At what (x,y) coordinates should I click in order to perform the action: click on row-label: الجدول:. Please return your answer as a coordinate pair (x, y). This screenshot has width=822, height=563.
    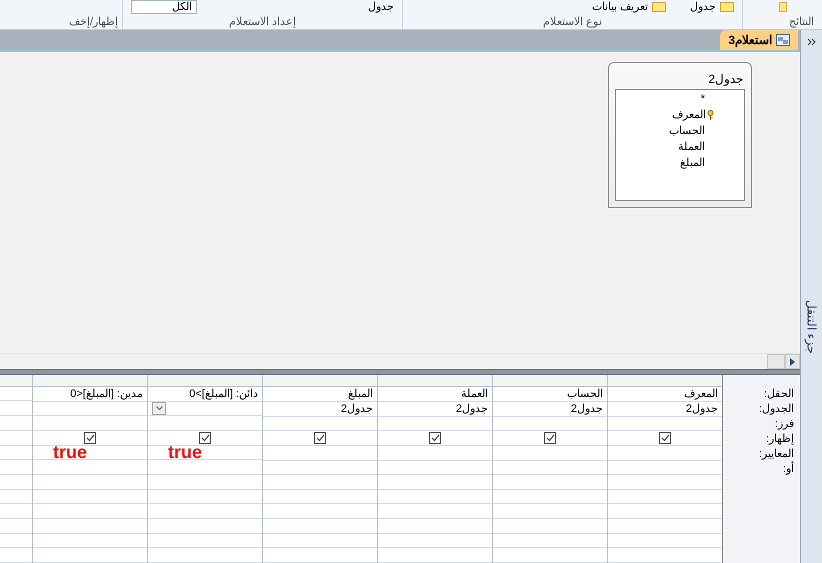
    Looking at the image, I should click on (776, 409).